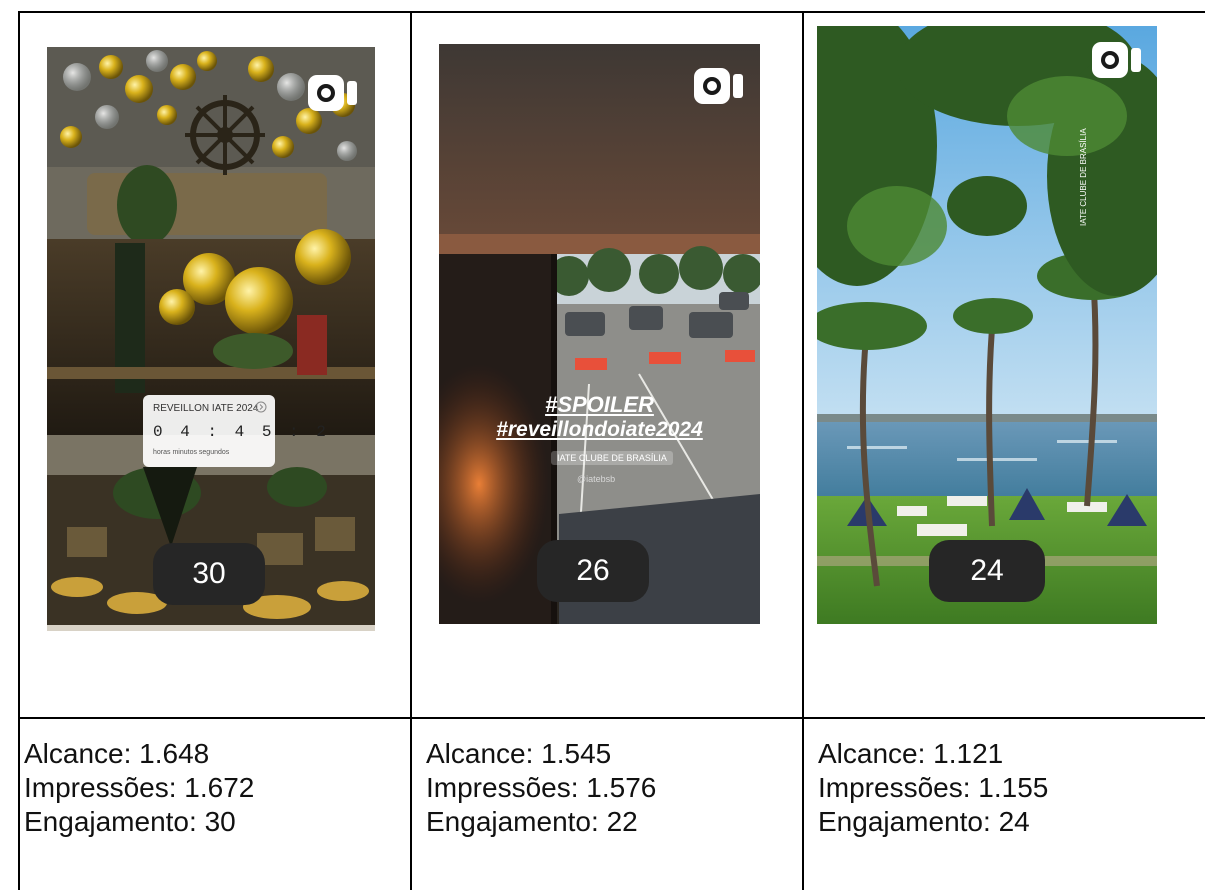 The height and width of the screenshot is (890, 1205). What do you see at coordinates (911, 753) in the screenshot?
I see `reach-value: Alcance: 1.121` at bounding box center [911, 753].